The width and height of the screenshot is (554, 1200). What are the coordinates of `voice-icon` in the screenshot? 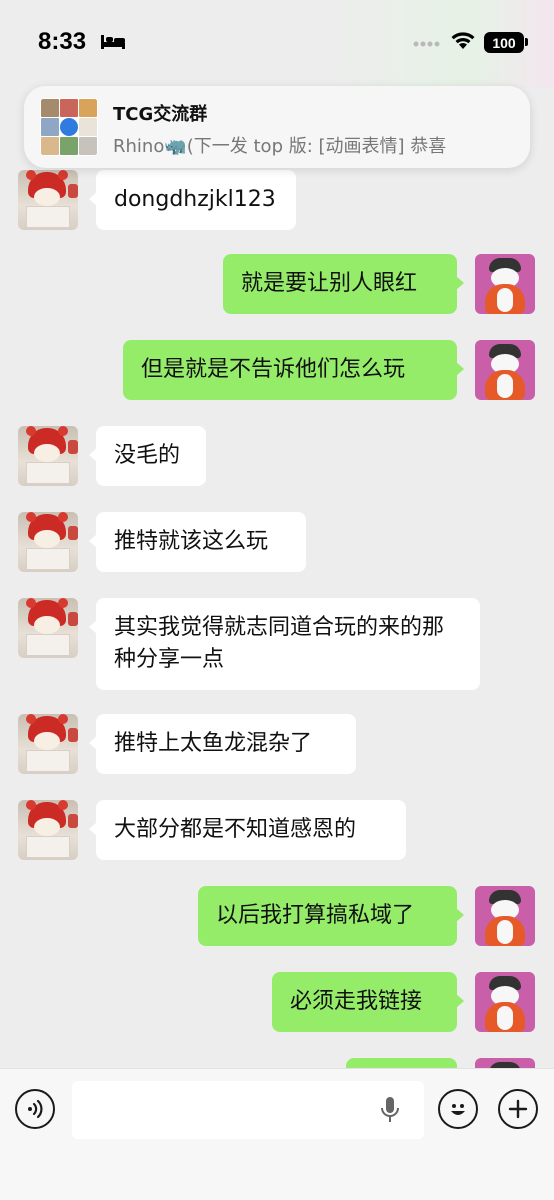 It's located at (35, 1109).